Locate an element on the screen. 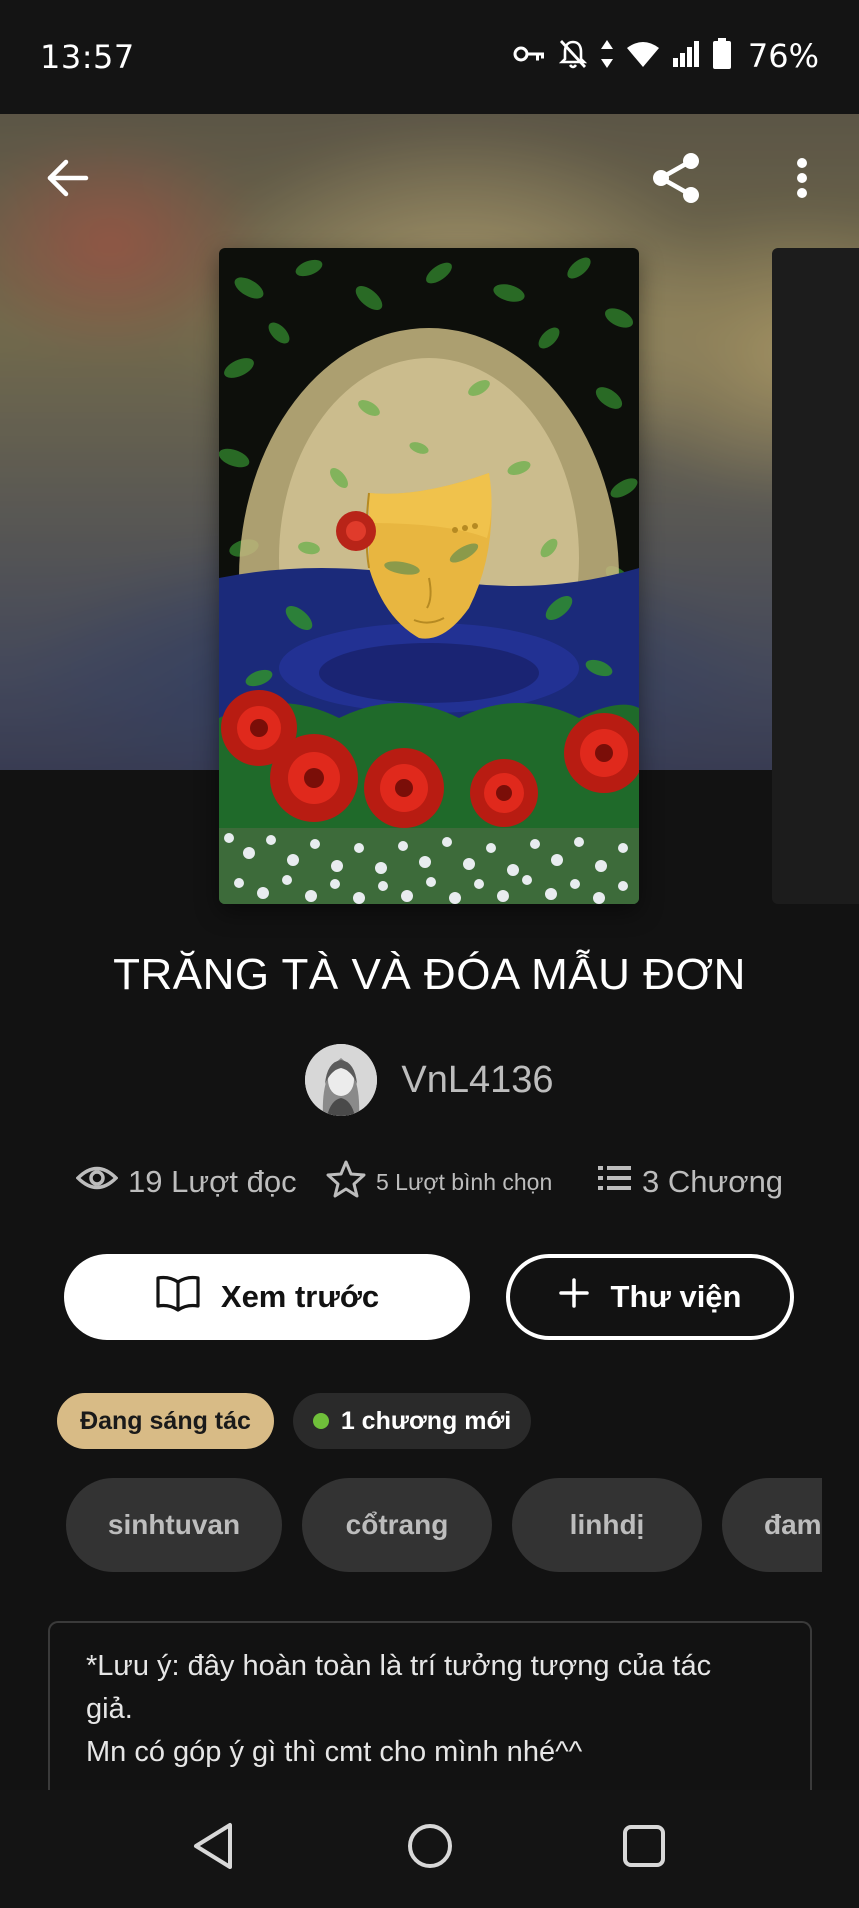 The image size is (859, 1908). triangle-back-icon is located at coordinates (214, 1848).